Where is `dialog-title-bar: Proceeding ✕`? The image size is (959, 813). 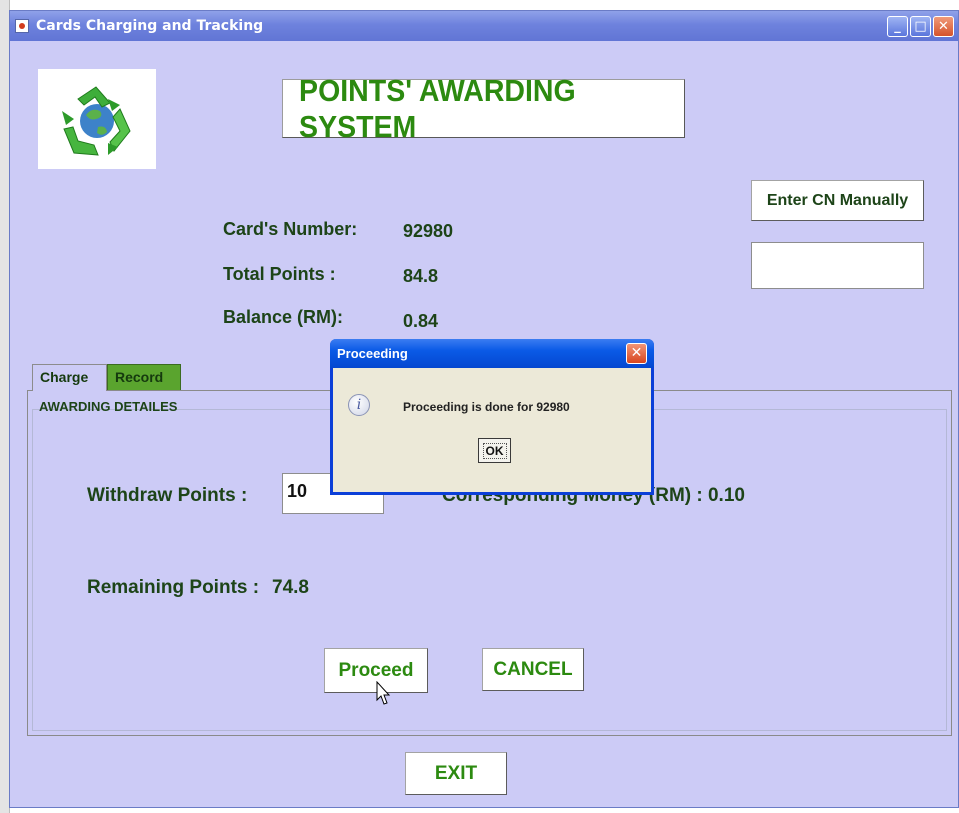
dialog-title-bar: Proceeding ✕ is located at coordinates (492, 353).